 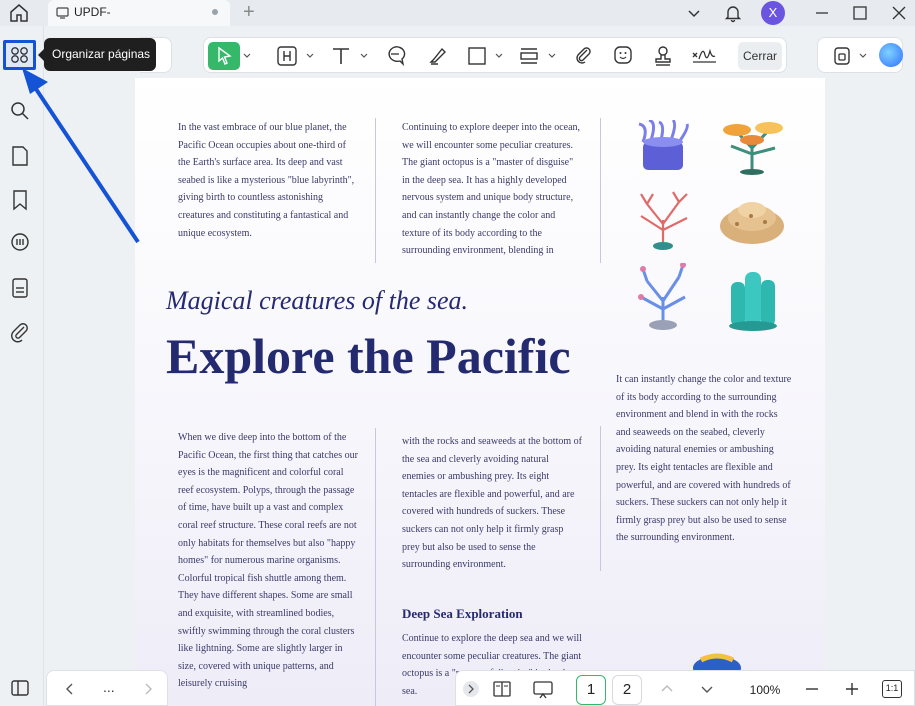 What do you see at coordinates (842, 56) in the screenshot?
I see `save-icon` at bounding box center [842, 56].